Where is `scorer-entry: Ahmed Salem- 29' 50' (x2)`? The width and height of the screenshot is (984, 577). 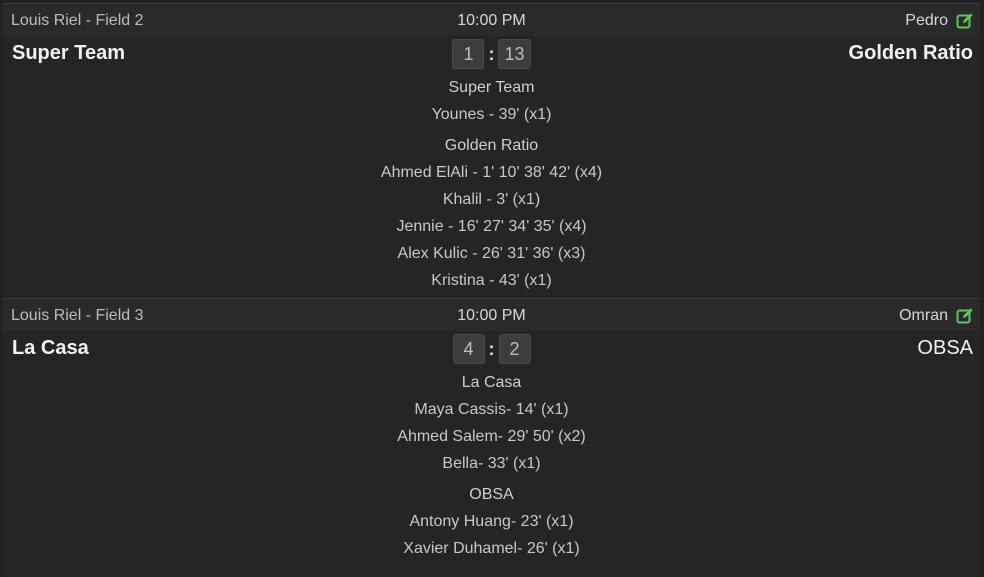
scorer-entry: Ahmed Salem- 29' 50' (x2) is located at coordinates (491, 436).